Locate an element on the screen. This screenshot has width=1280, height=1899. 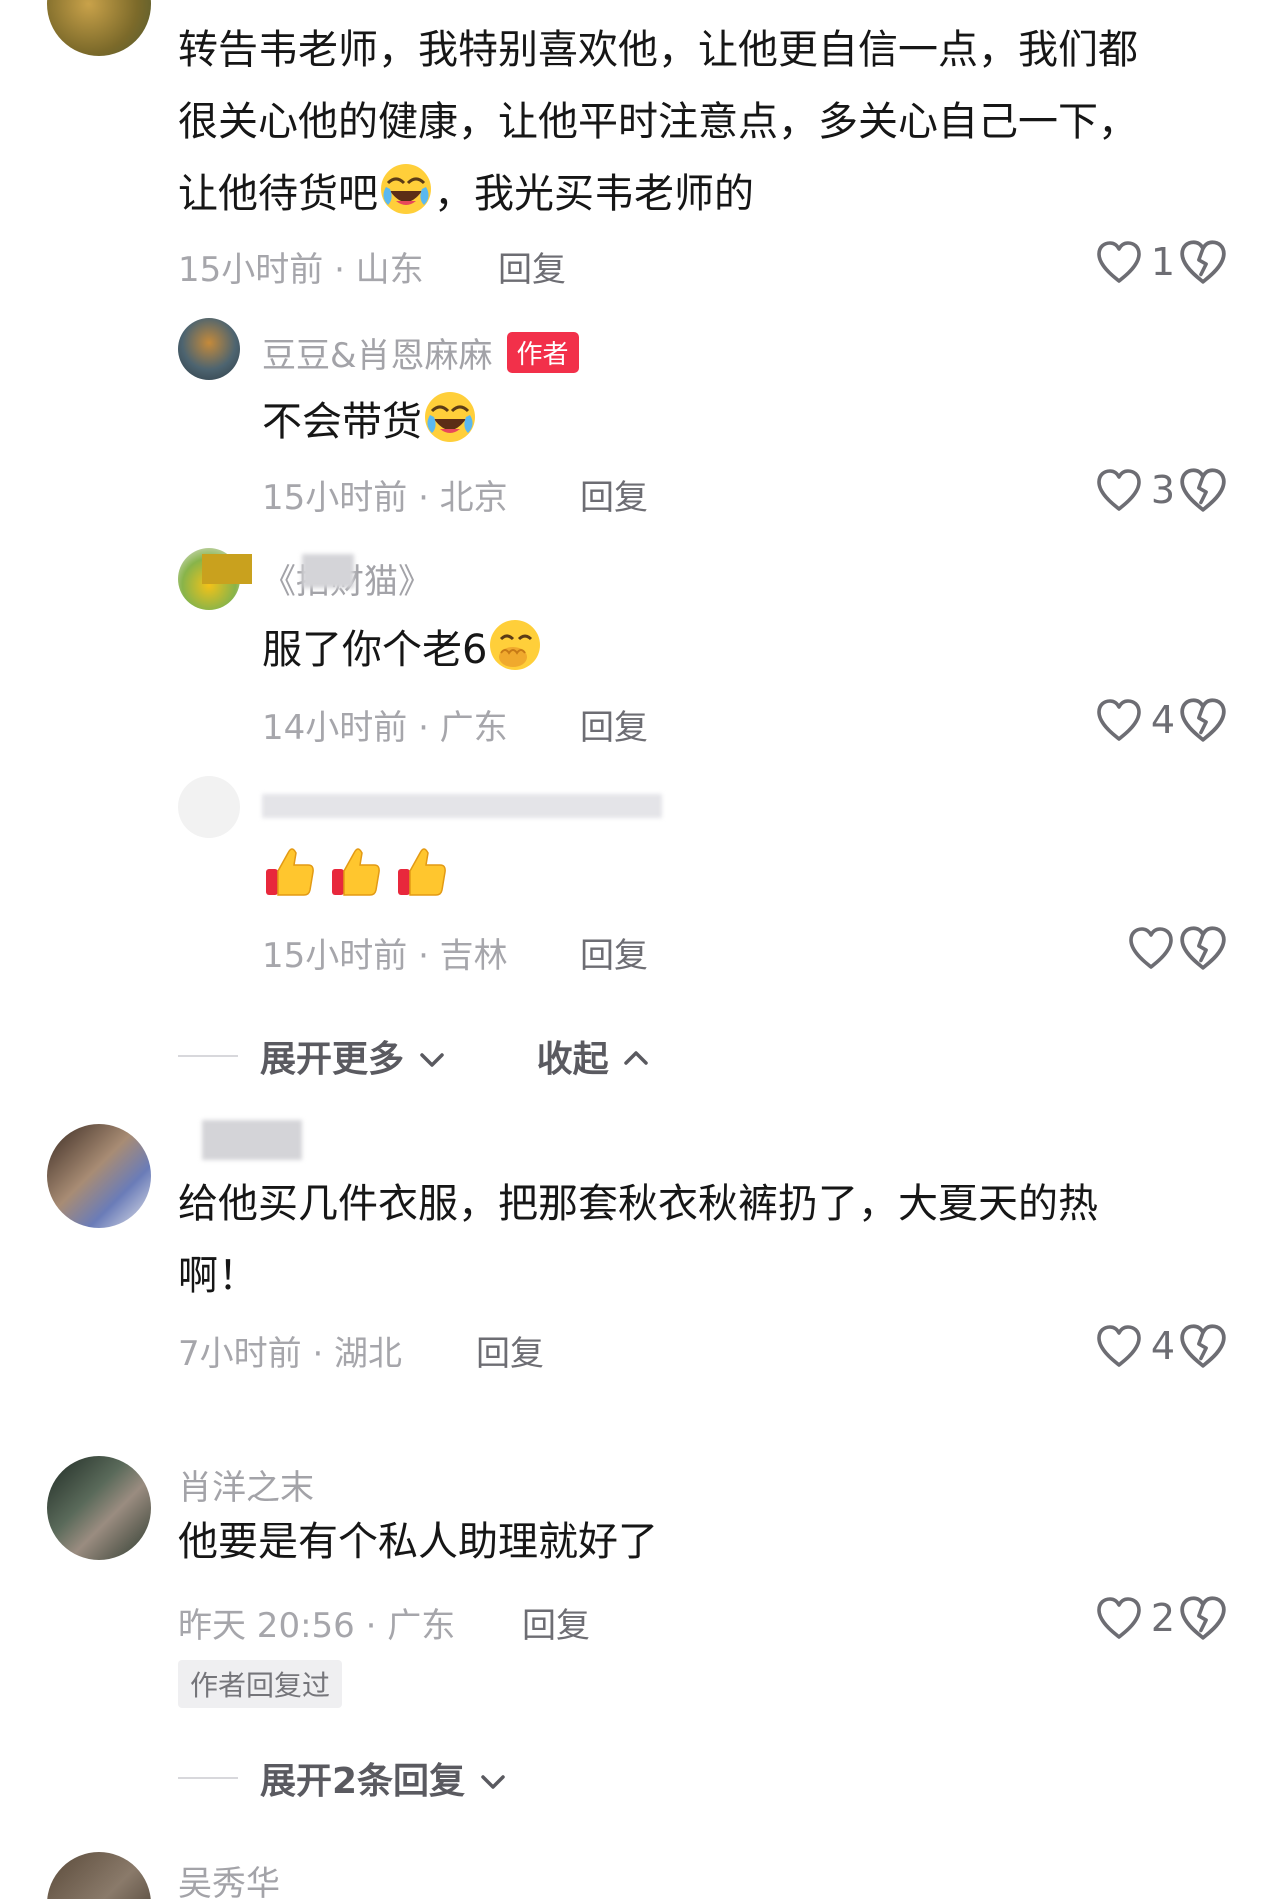
chevron-up-icon is located at coordinates (636, 1058).